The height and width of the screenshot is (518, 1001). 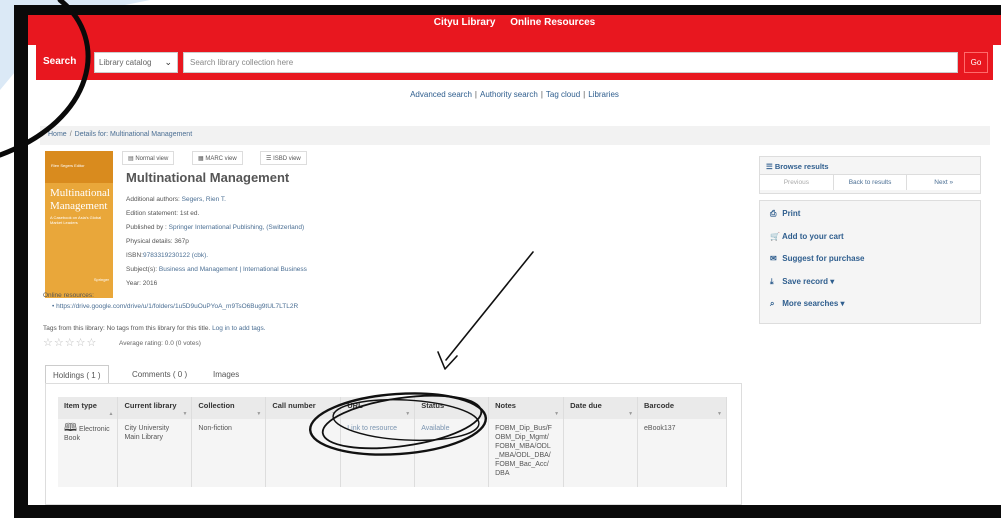 I want to click on library-line1: City University, so click(x=147, y=428).